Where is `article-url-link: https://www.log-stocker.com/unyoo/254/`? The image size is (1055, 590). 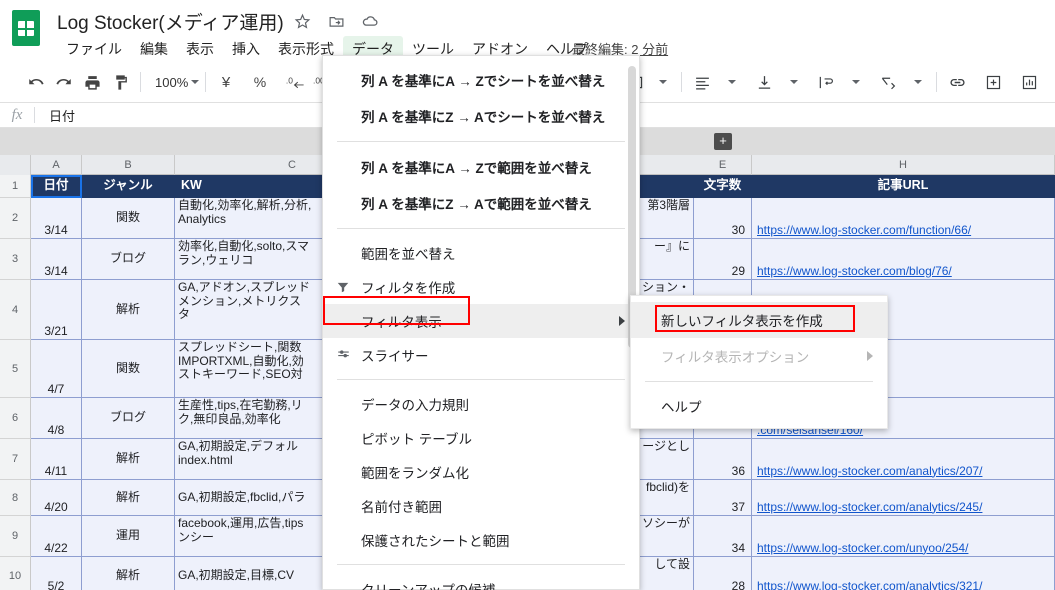
article-url-link: https://www.log-stocker.com/unyoo/254/ is located at coordinates (862, 548).